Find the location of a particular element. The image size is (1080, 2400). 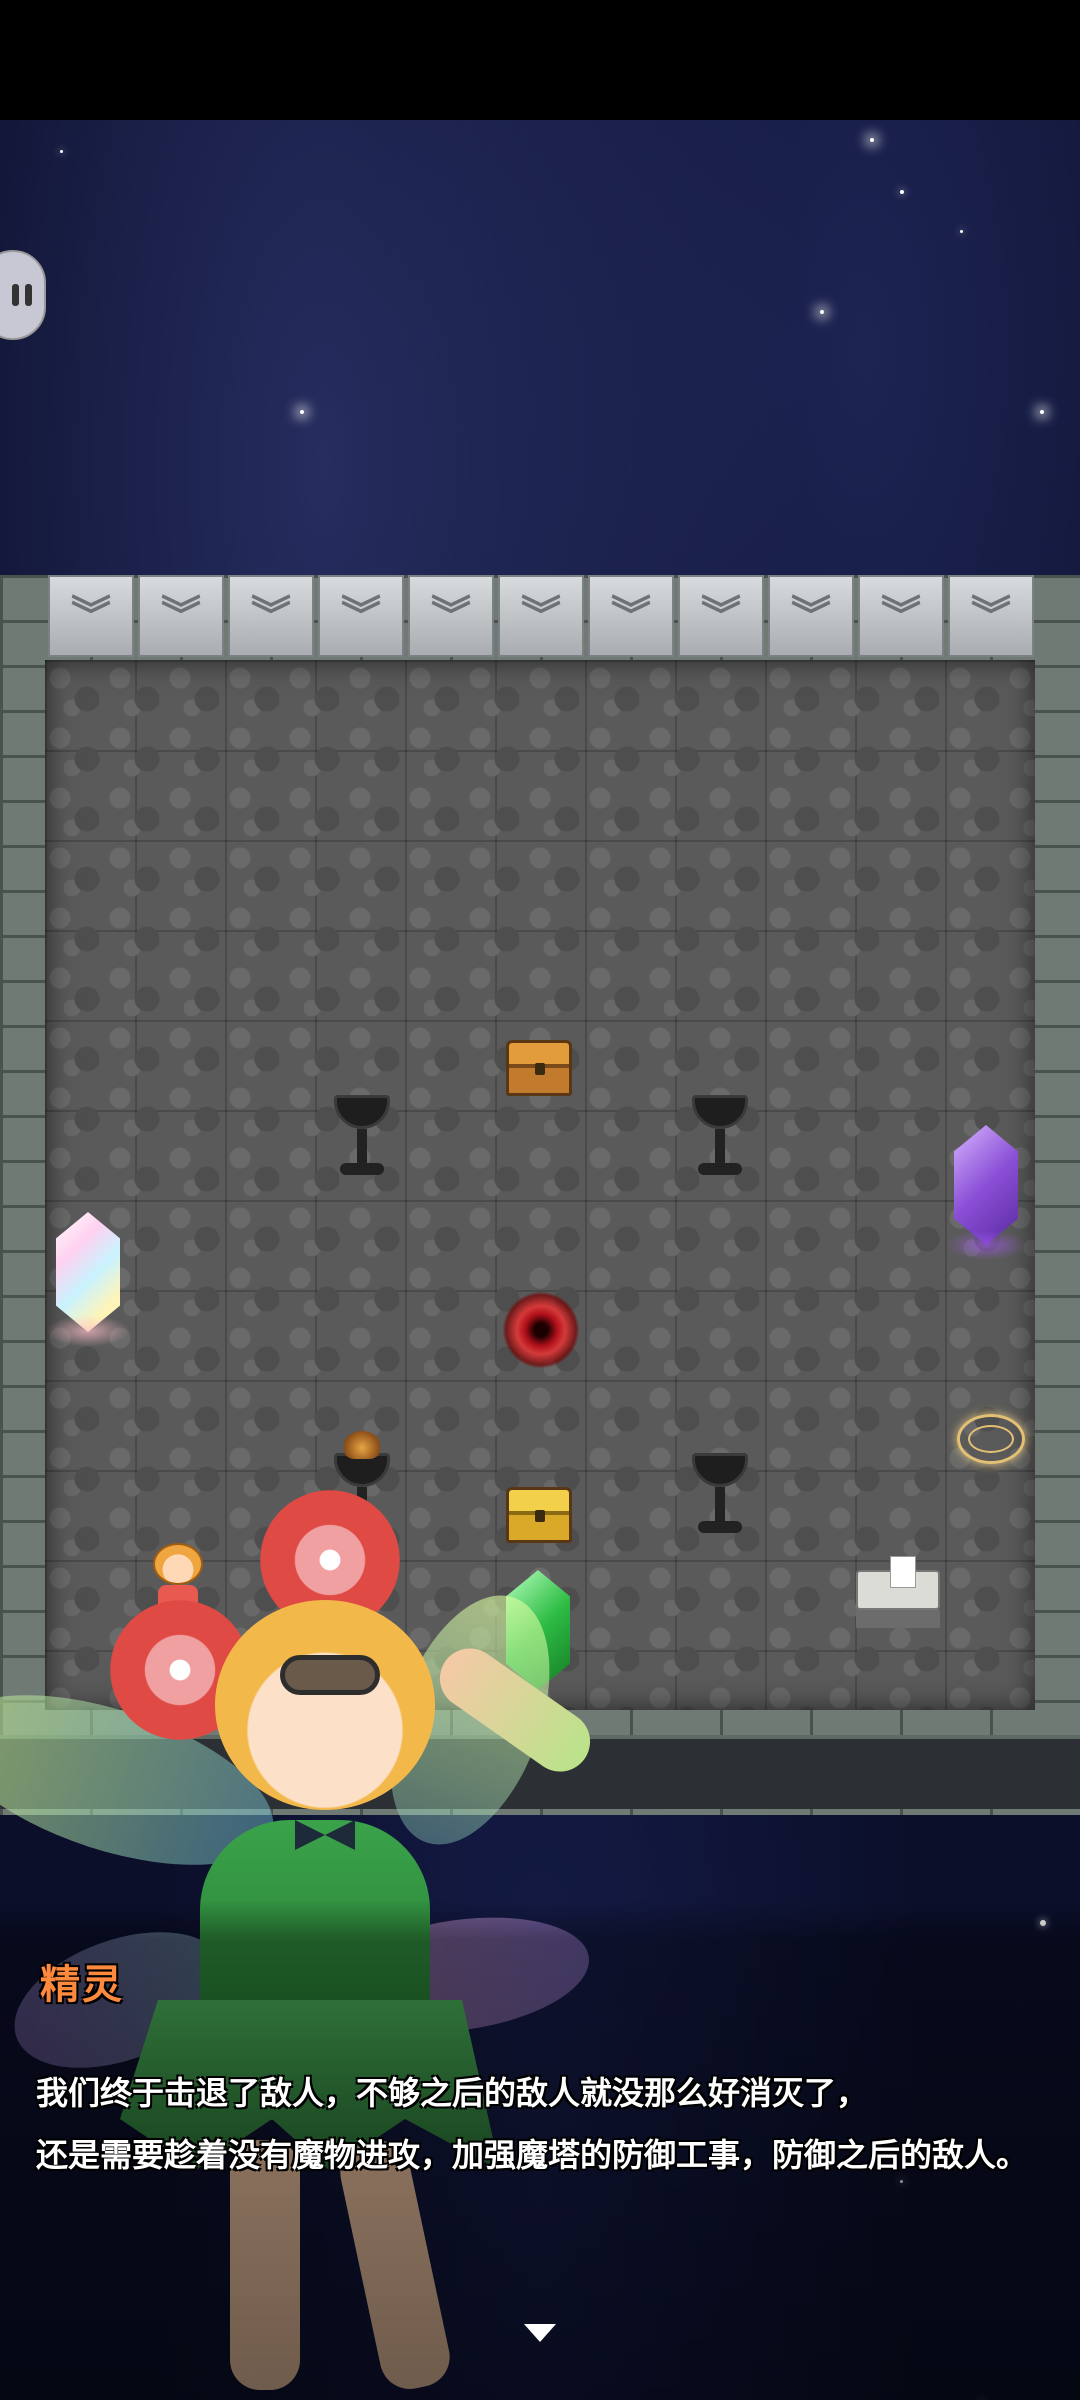

writing-desk-icon is located at coordinates (898, 1596).